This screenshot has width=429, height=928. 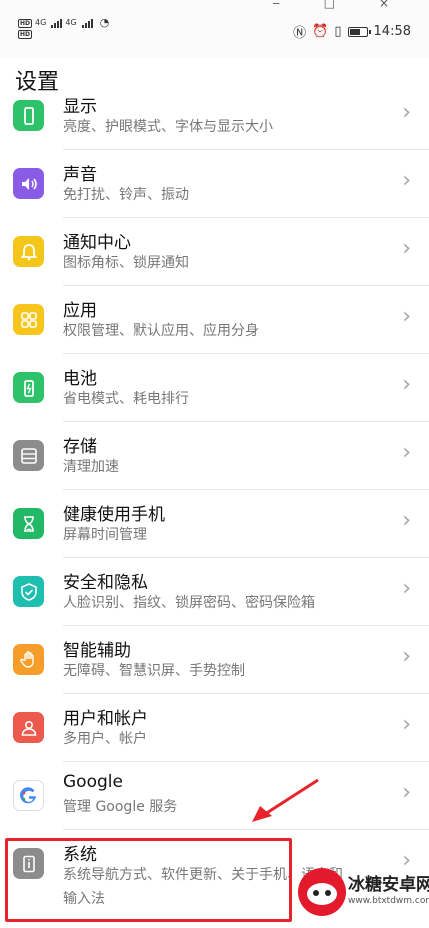 What do you see at coordinates (64, 27) in the screenshot?
I see `status-left: HD 4G 4G ◔ HD` at bounding box center [64, 27].